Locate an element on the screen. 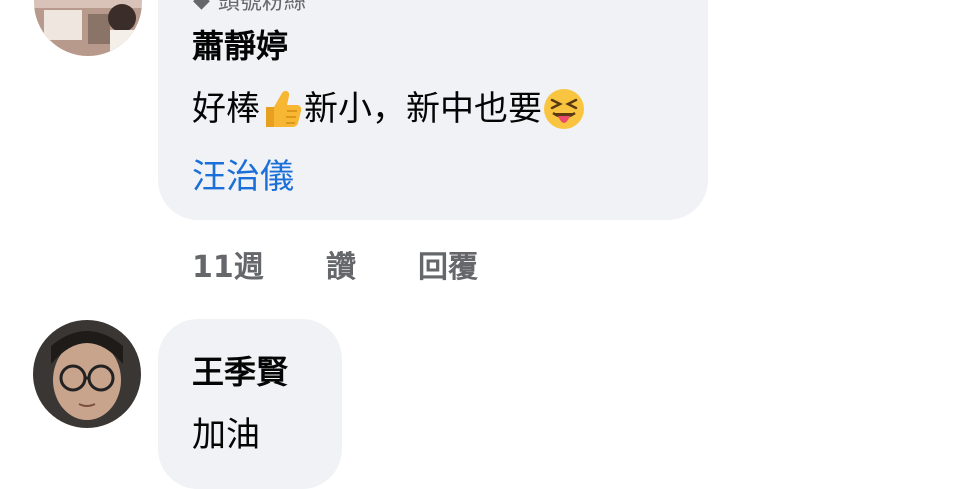 The image size is (980, 489). comment-text-part: 新小，新中也要 is located at coordinates (423, 109).